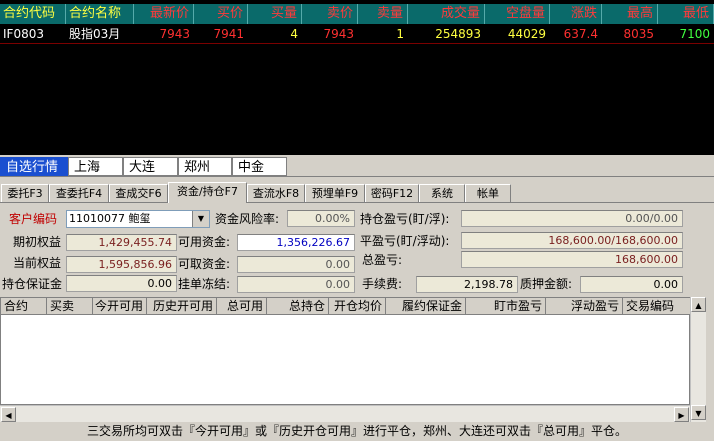 The image size is (714, 441). Describe the element at coordinates (247, 219) in the screenshot. I see `risk-rate-label: 资金风险率:` at that location.